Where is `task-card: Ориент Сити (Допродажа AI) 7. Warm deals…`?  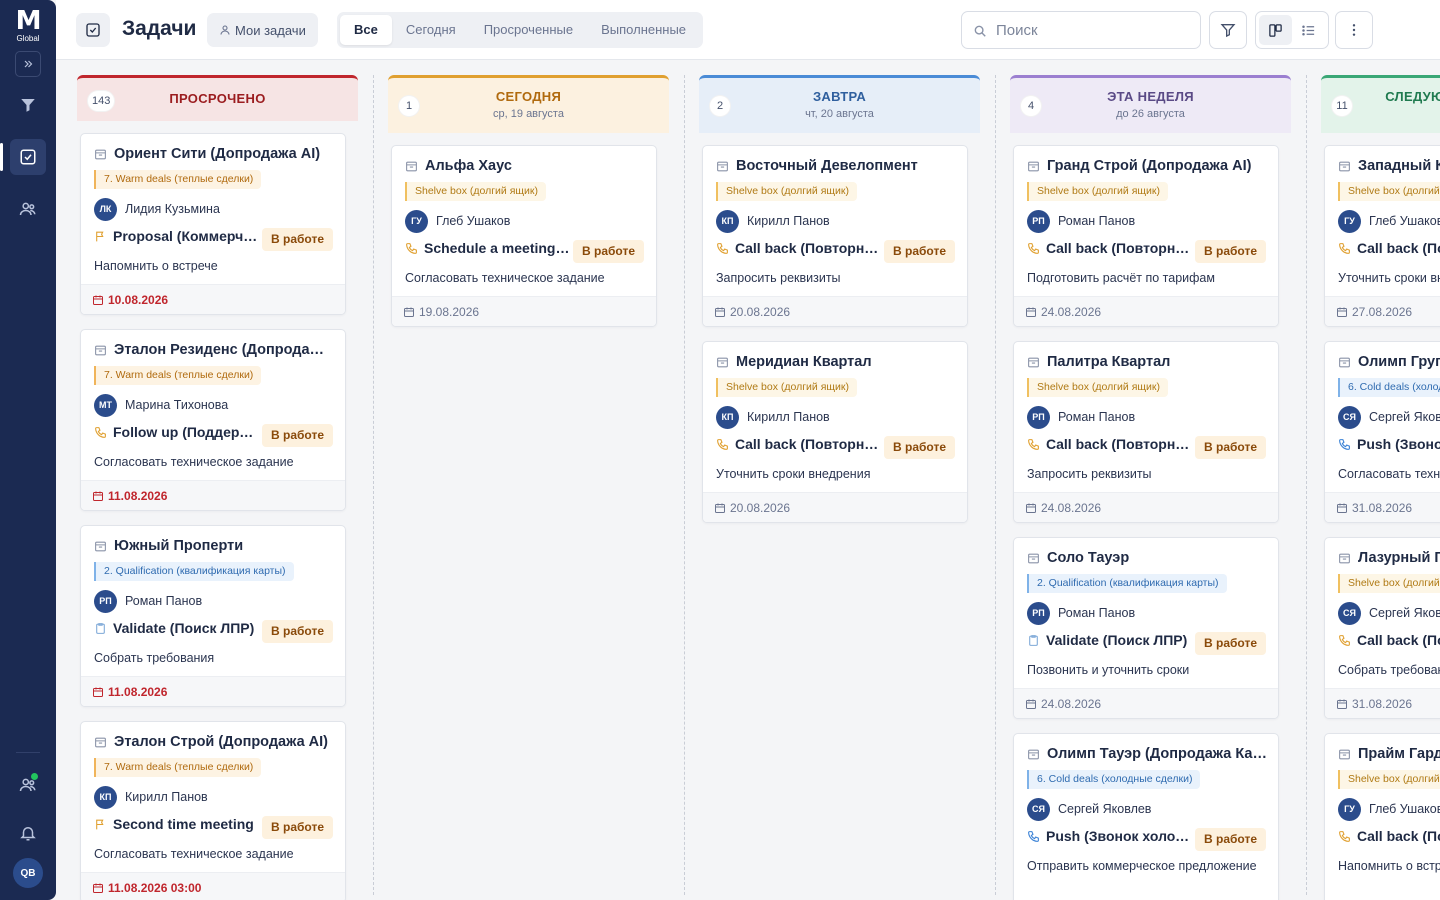 task-card: Ориент Сити (Допродажа AI) 7. Warm deals… is located at coordinates (213, 224).